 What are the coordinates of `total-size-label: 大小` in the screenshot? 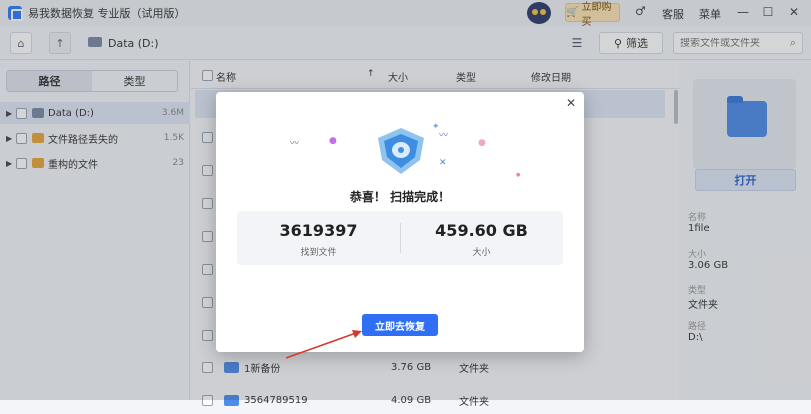 It's located at (481, 253).